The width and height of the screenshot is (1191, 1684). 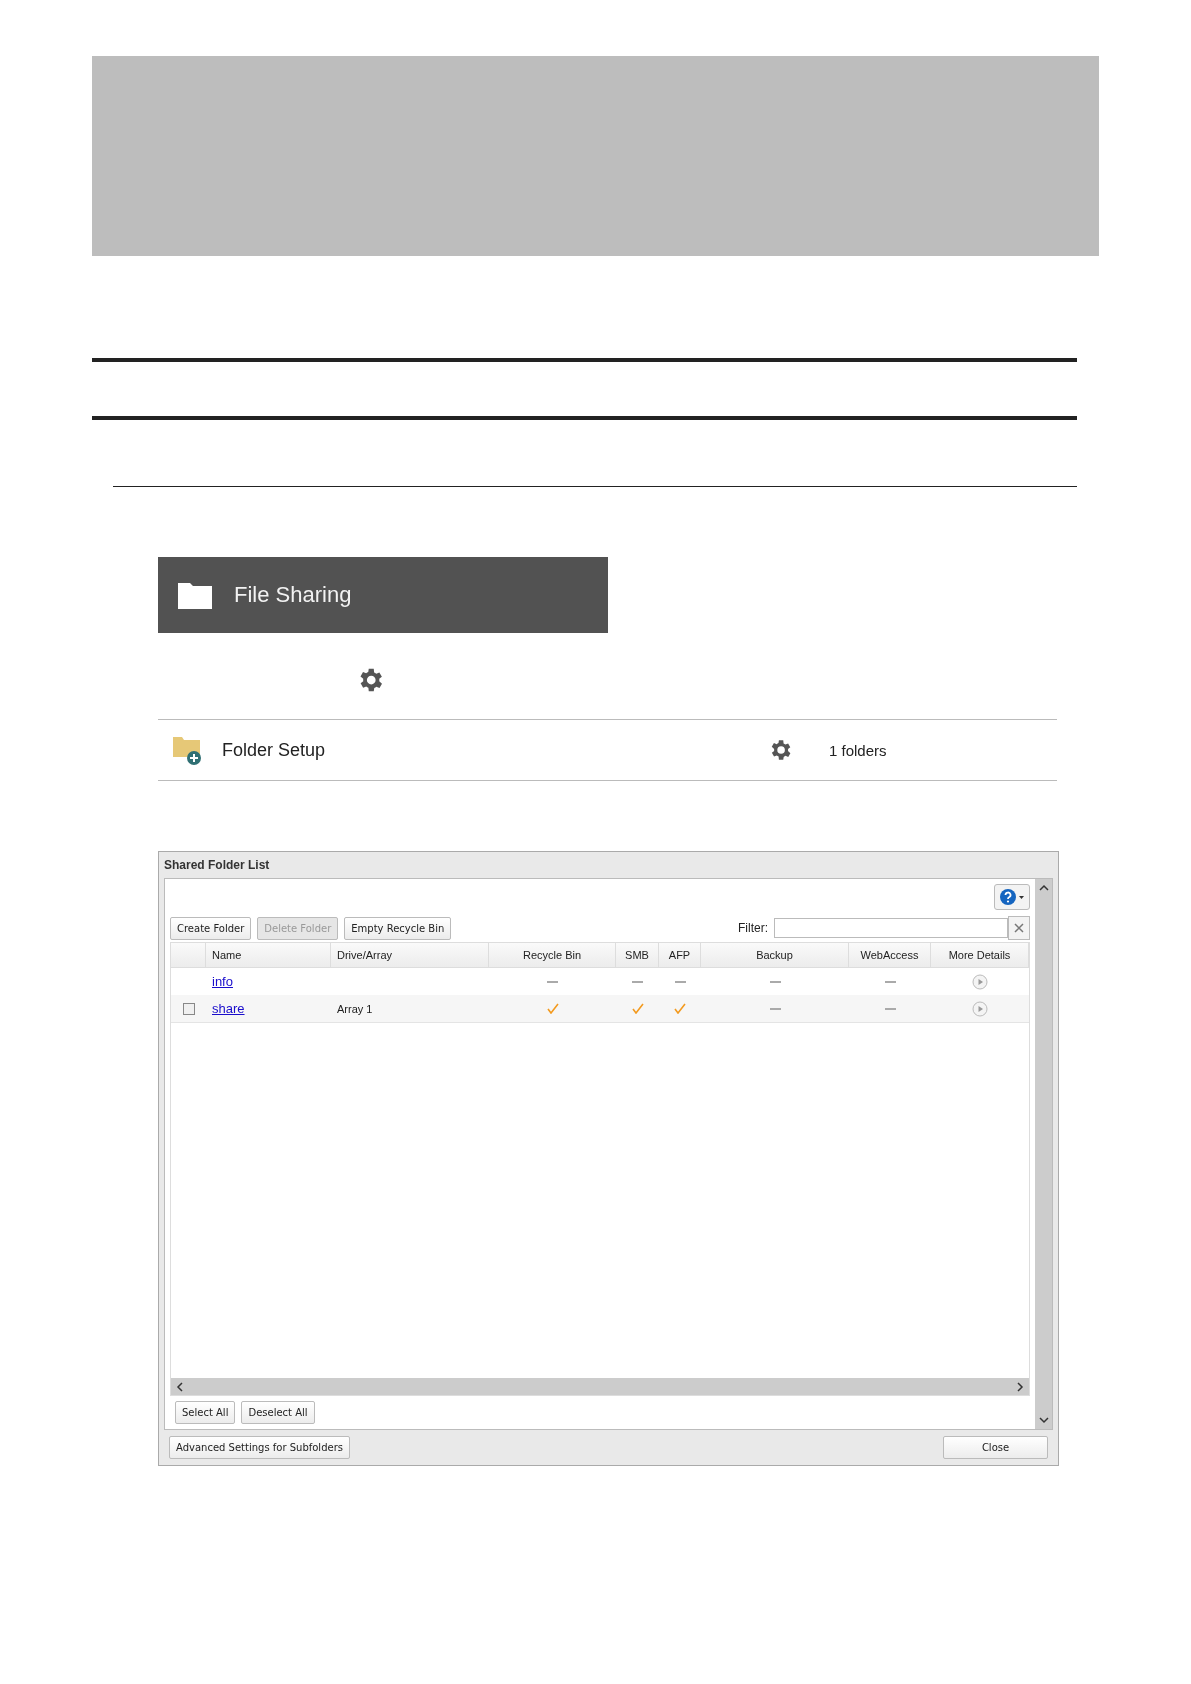 I want to click on help-button, so click(x=1012, y=897).